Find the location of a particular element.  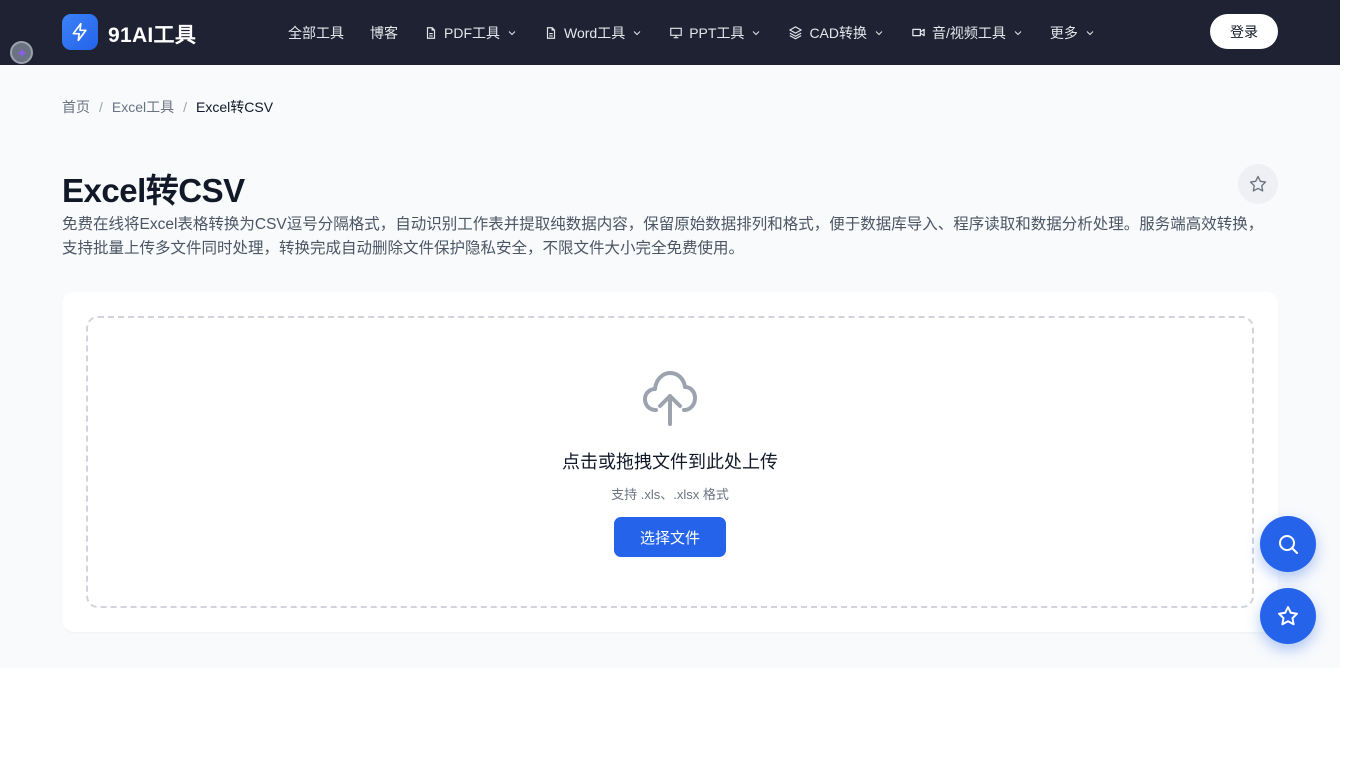

favorite-button is located at coordinates (1258, 184).